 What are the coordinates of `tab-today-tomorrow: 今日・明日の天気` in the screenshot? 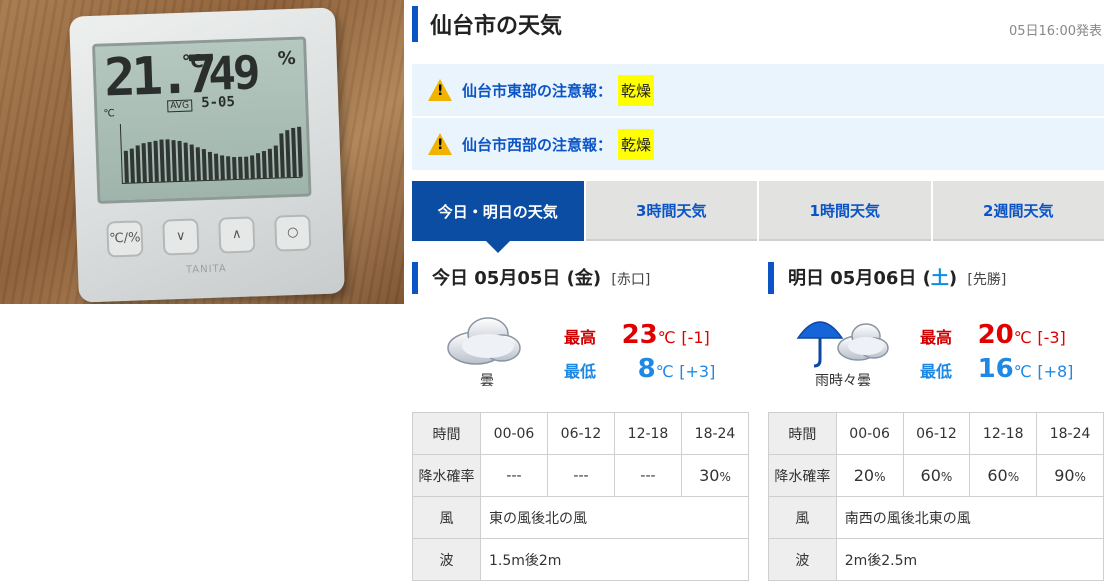 It's located at (498, 217).